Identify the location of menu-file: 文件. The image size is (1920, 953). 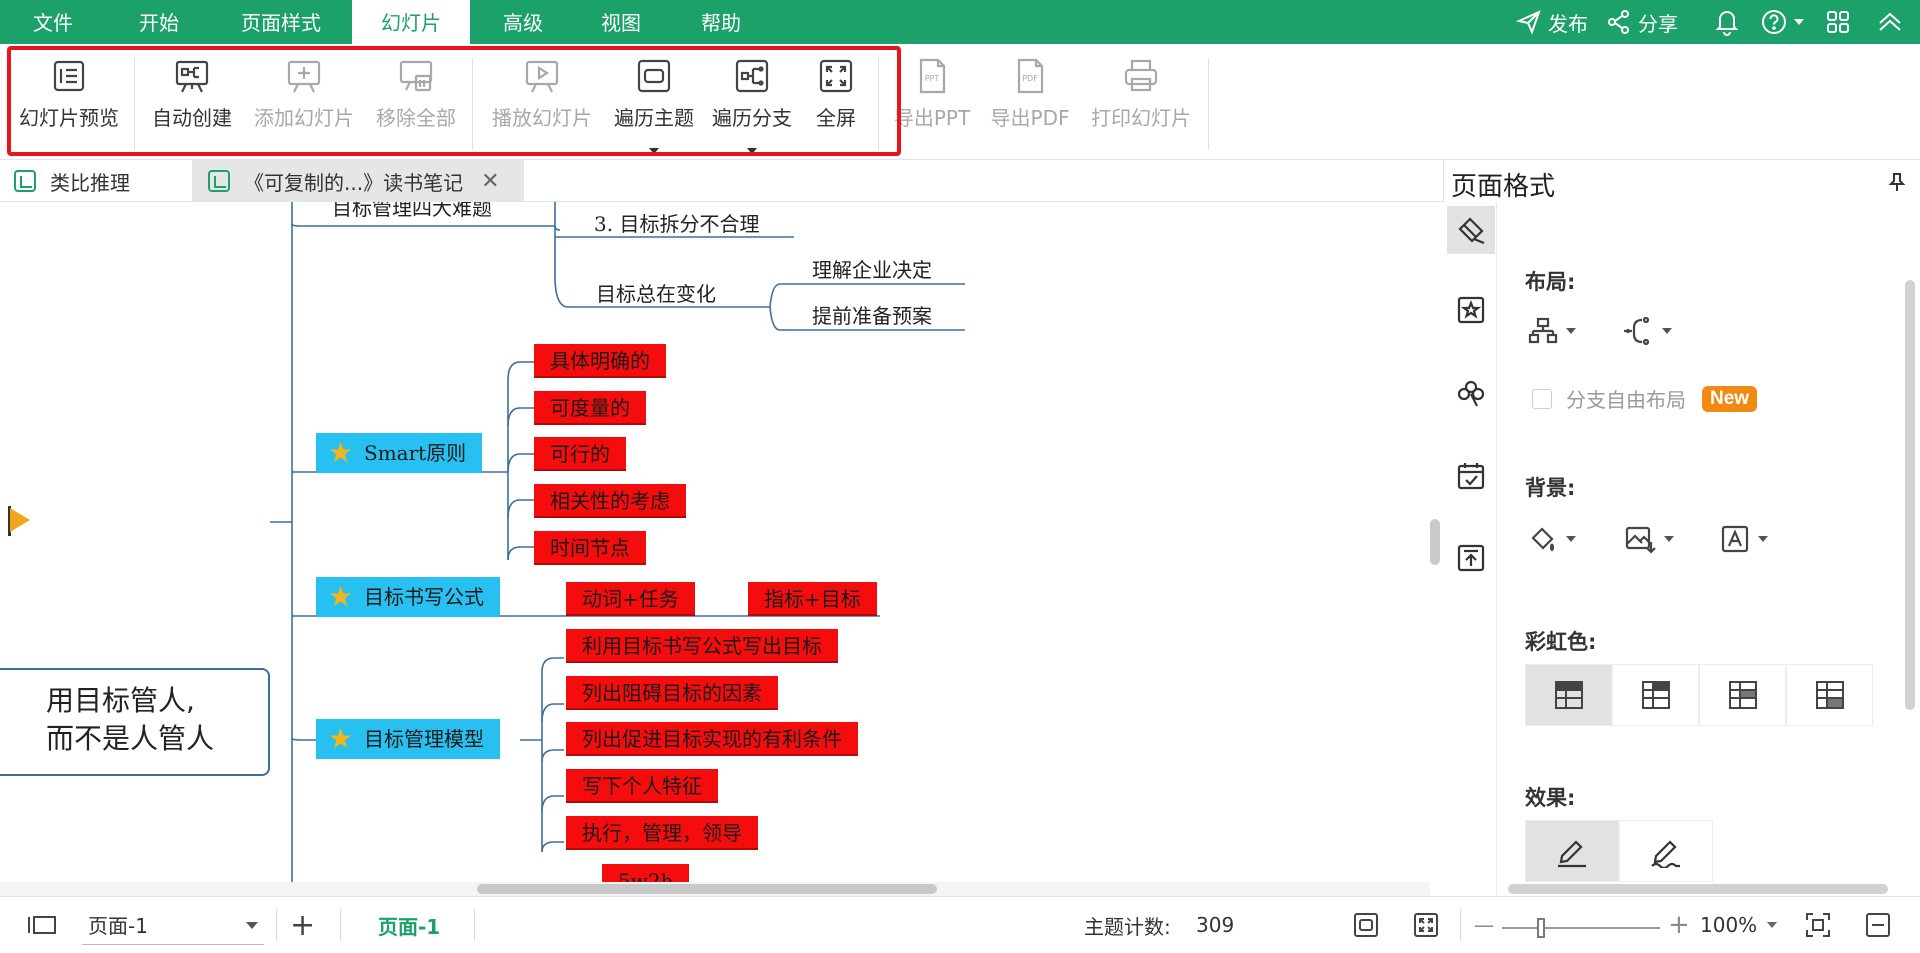
(53, 22).